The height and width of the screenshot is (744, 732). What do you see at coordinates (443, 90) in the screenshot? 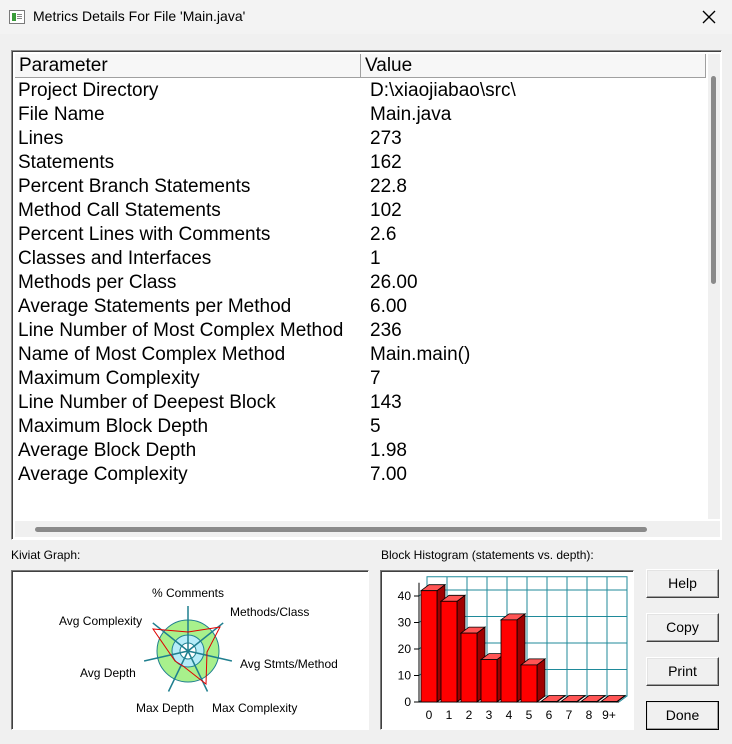
I see `value-cell: D:\xiaojiabao\src\` at bounding box center [443, 90].